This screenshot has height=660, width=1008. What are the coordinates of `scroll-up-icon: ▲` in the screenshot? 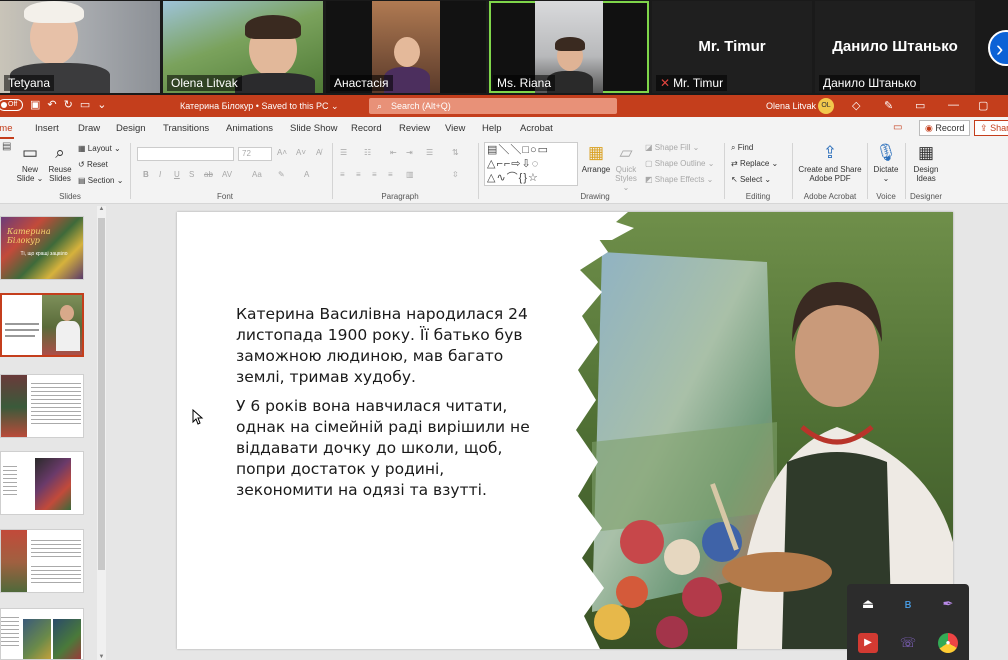 It's located at (101, 209).